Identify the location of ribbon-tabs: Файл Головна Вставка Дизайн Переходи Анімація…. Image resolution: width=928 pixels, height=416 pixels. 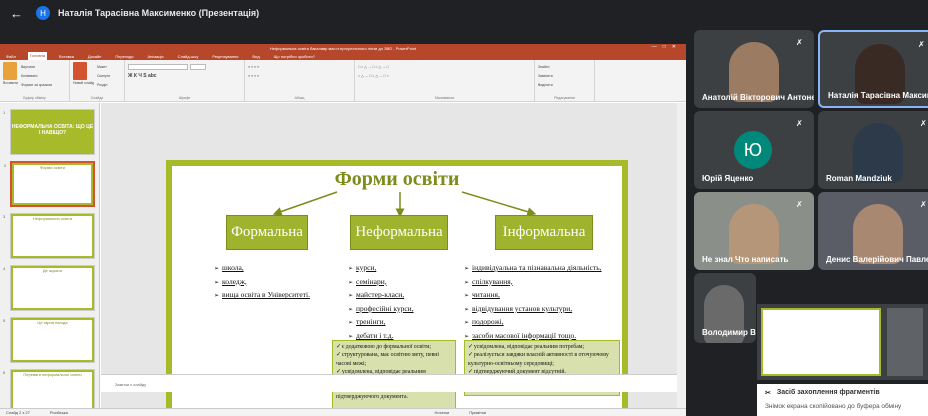
(343, 56).